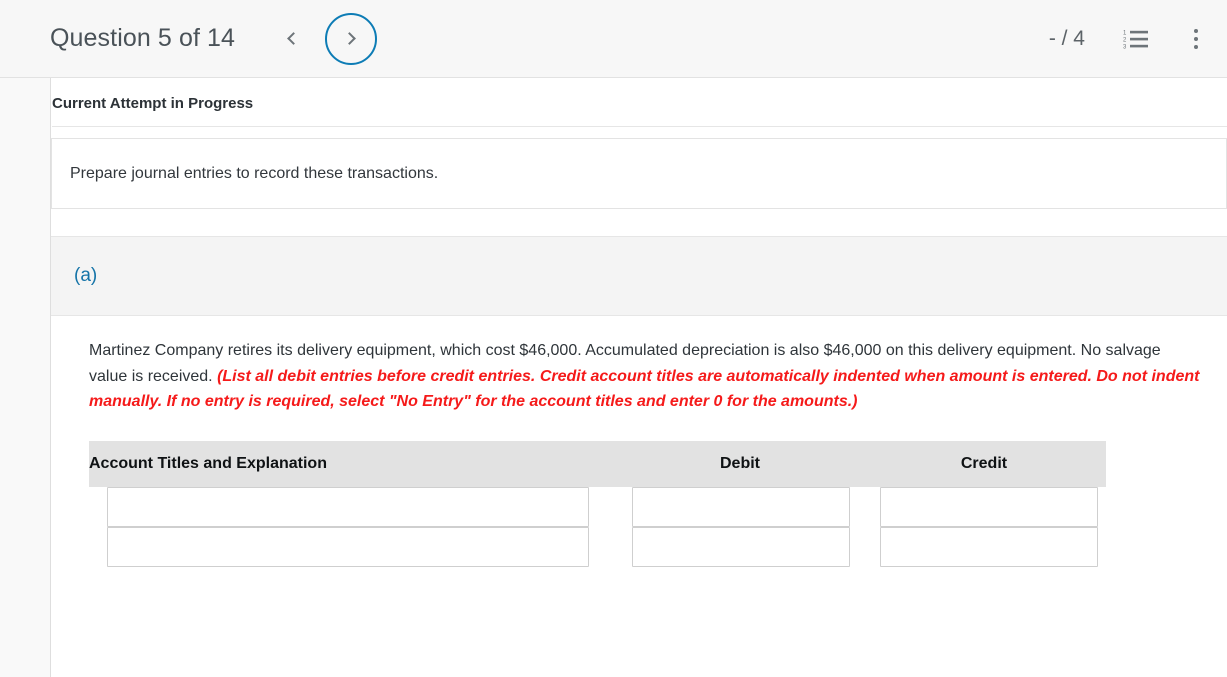 The height and width of the screenshot is (677, 1227). What do you see at coordinates (613, 39) in the screenshot?
I see `question-header-bar: Question 5 of 14 - / 4 1 2 3` at bounding box center [613, 39].